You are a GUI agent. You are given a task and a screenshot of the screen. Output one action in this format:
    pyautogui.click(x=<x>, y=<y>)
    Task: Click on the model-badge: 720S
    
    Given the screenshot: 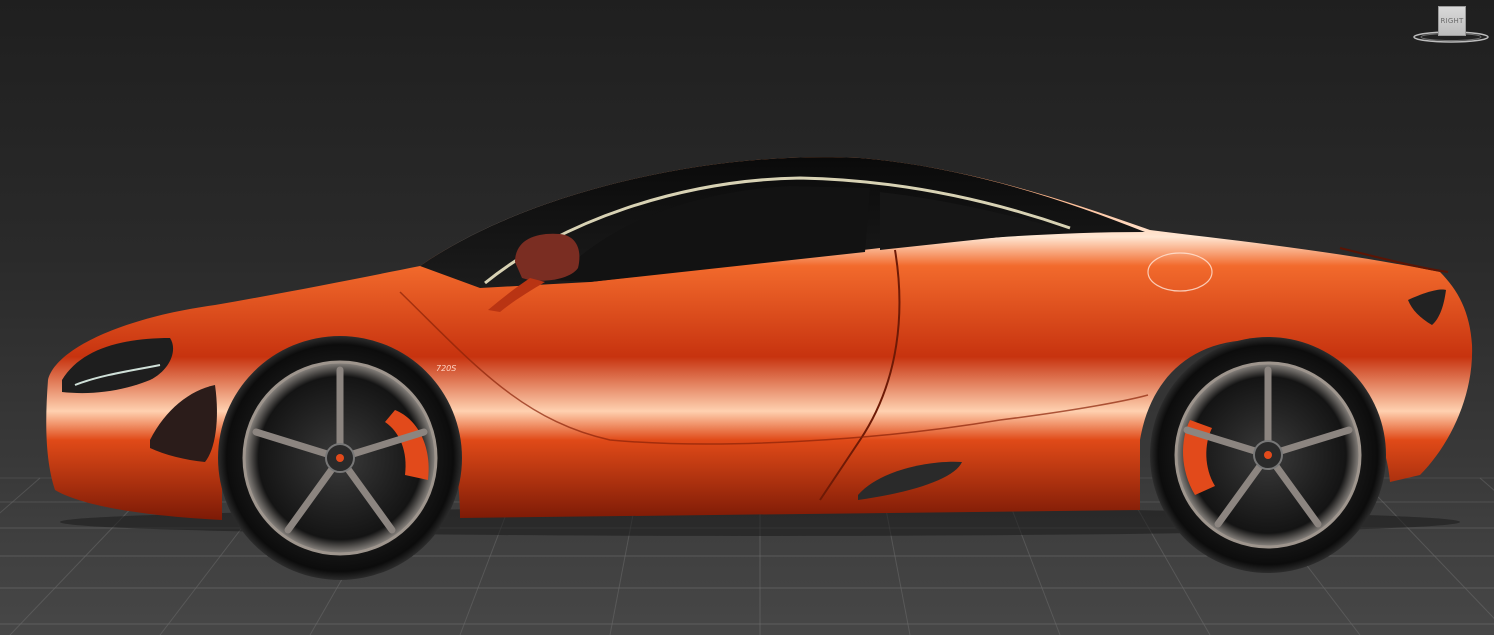 What is the action you would take?
    pyautogui.click(x=446, y=368)
    